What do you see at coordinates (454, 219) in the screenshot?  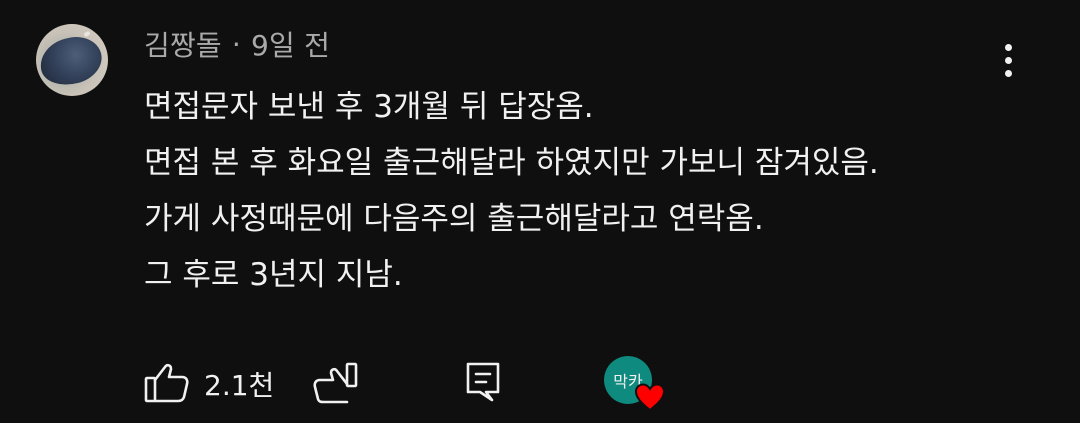 I see `comment-line: 가게 사정때문에 다음주의 출근해달라고 연락옴.` at bounding box center [454, 219].